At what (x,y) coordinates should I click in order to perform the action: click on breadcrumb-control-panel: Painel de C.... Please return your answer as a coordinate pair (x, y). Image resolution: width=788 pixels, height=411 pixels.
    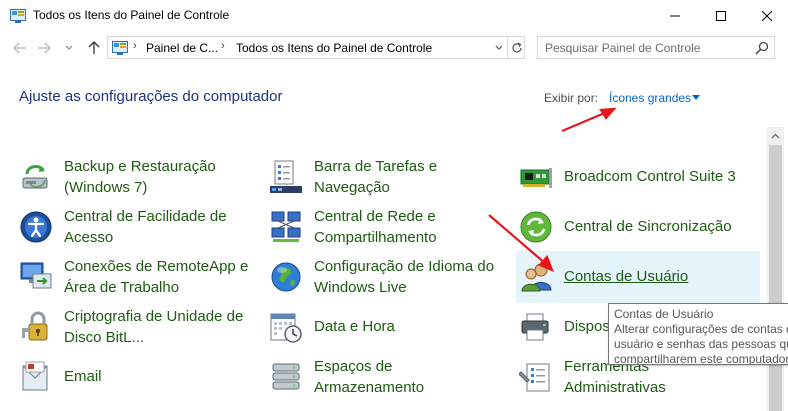
    Looking at the image, I should click on (182, 48).